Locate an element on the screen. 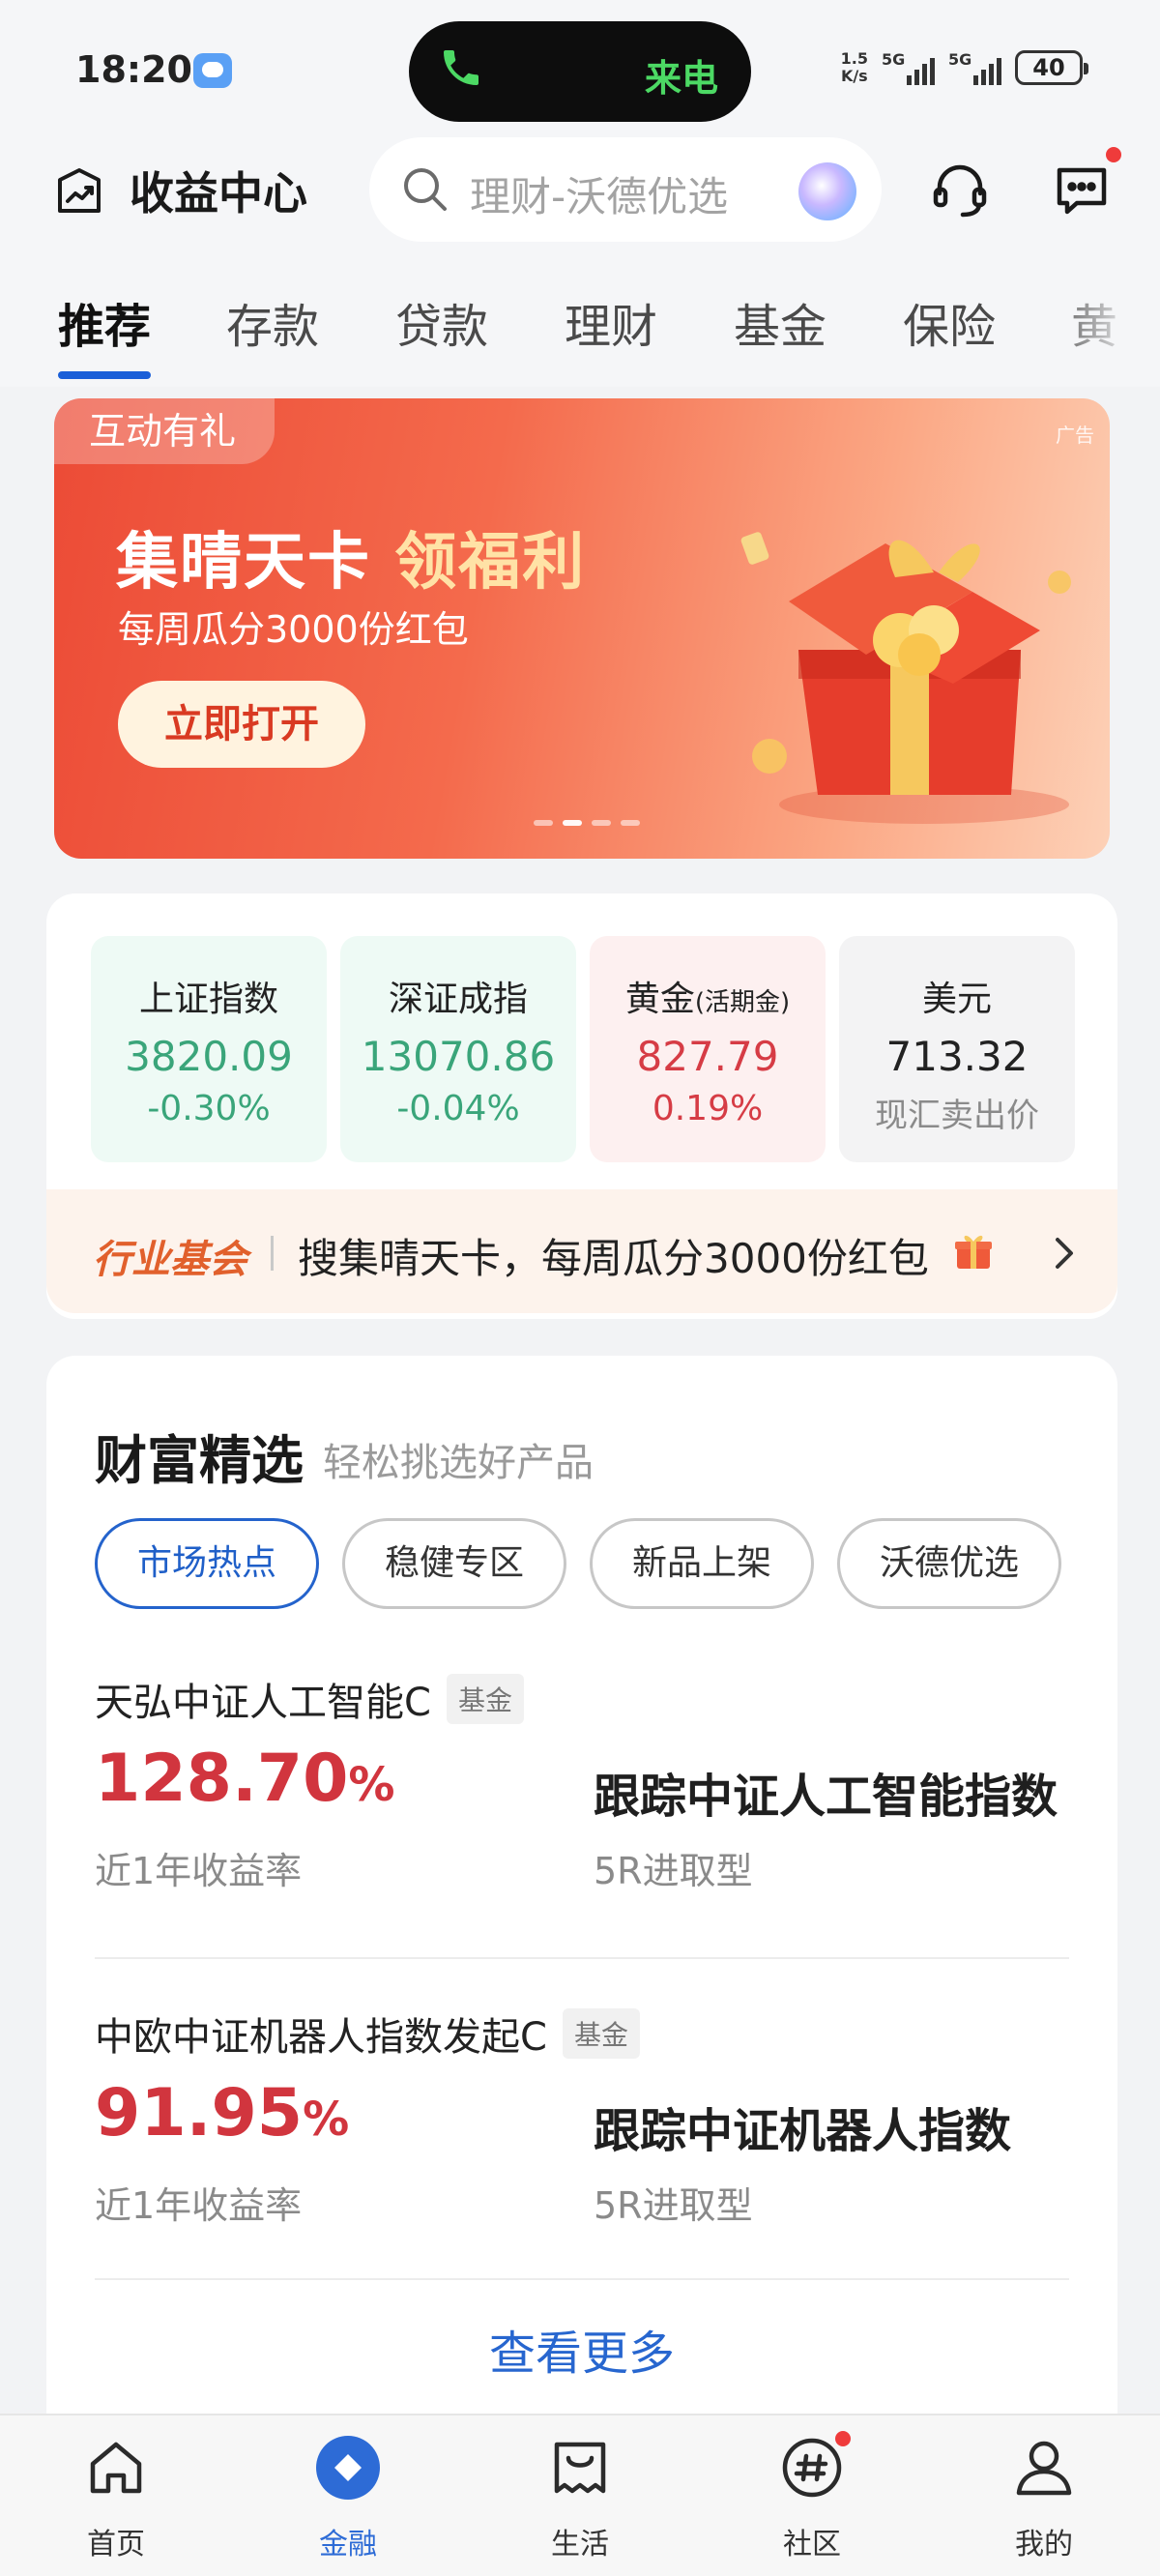  product-name-row: 中欧中证机器人指数发起C 基金 is located at coordinates (368, 2033).